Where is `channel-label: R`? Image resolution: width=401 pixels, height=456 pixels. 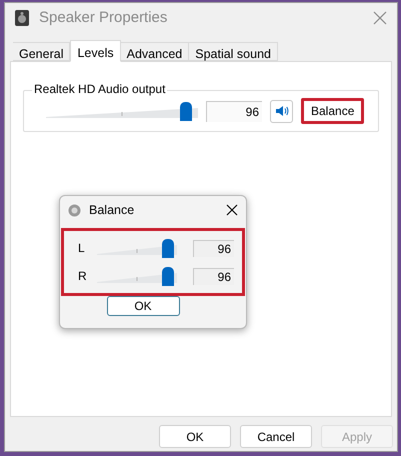
channel-label: R is located at coordinates (83, 276).